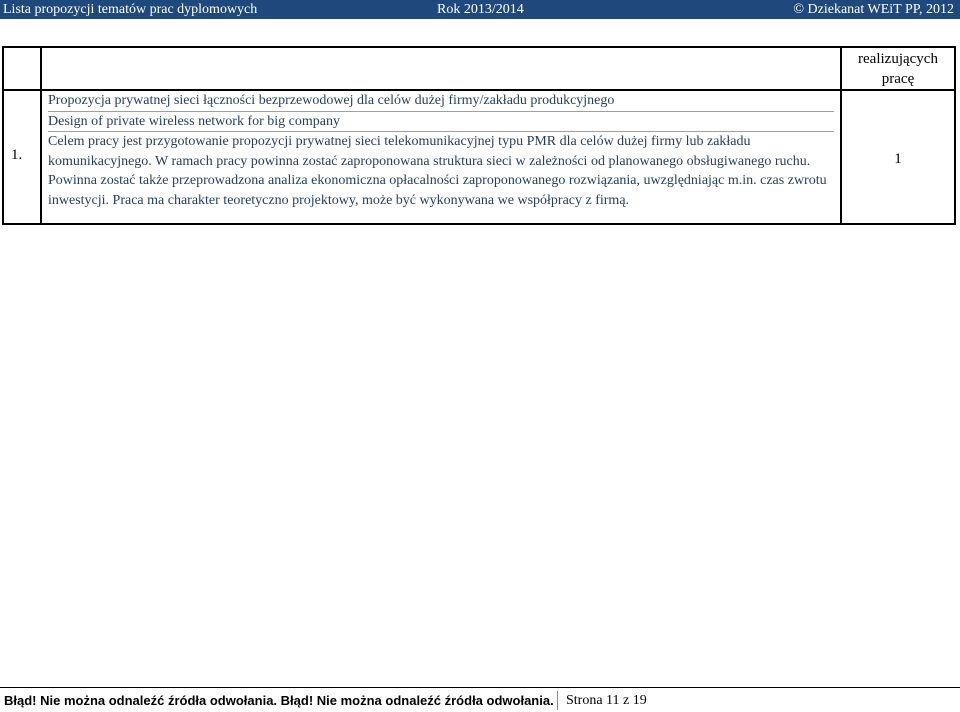 Image resolution: width=960 pixels, height=712 pixels. What do you see at coordinates (441, 68) in the screenshot?
I see `table-header-cell-topic` at bounding box center [441, 68].